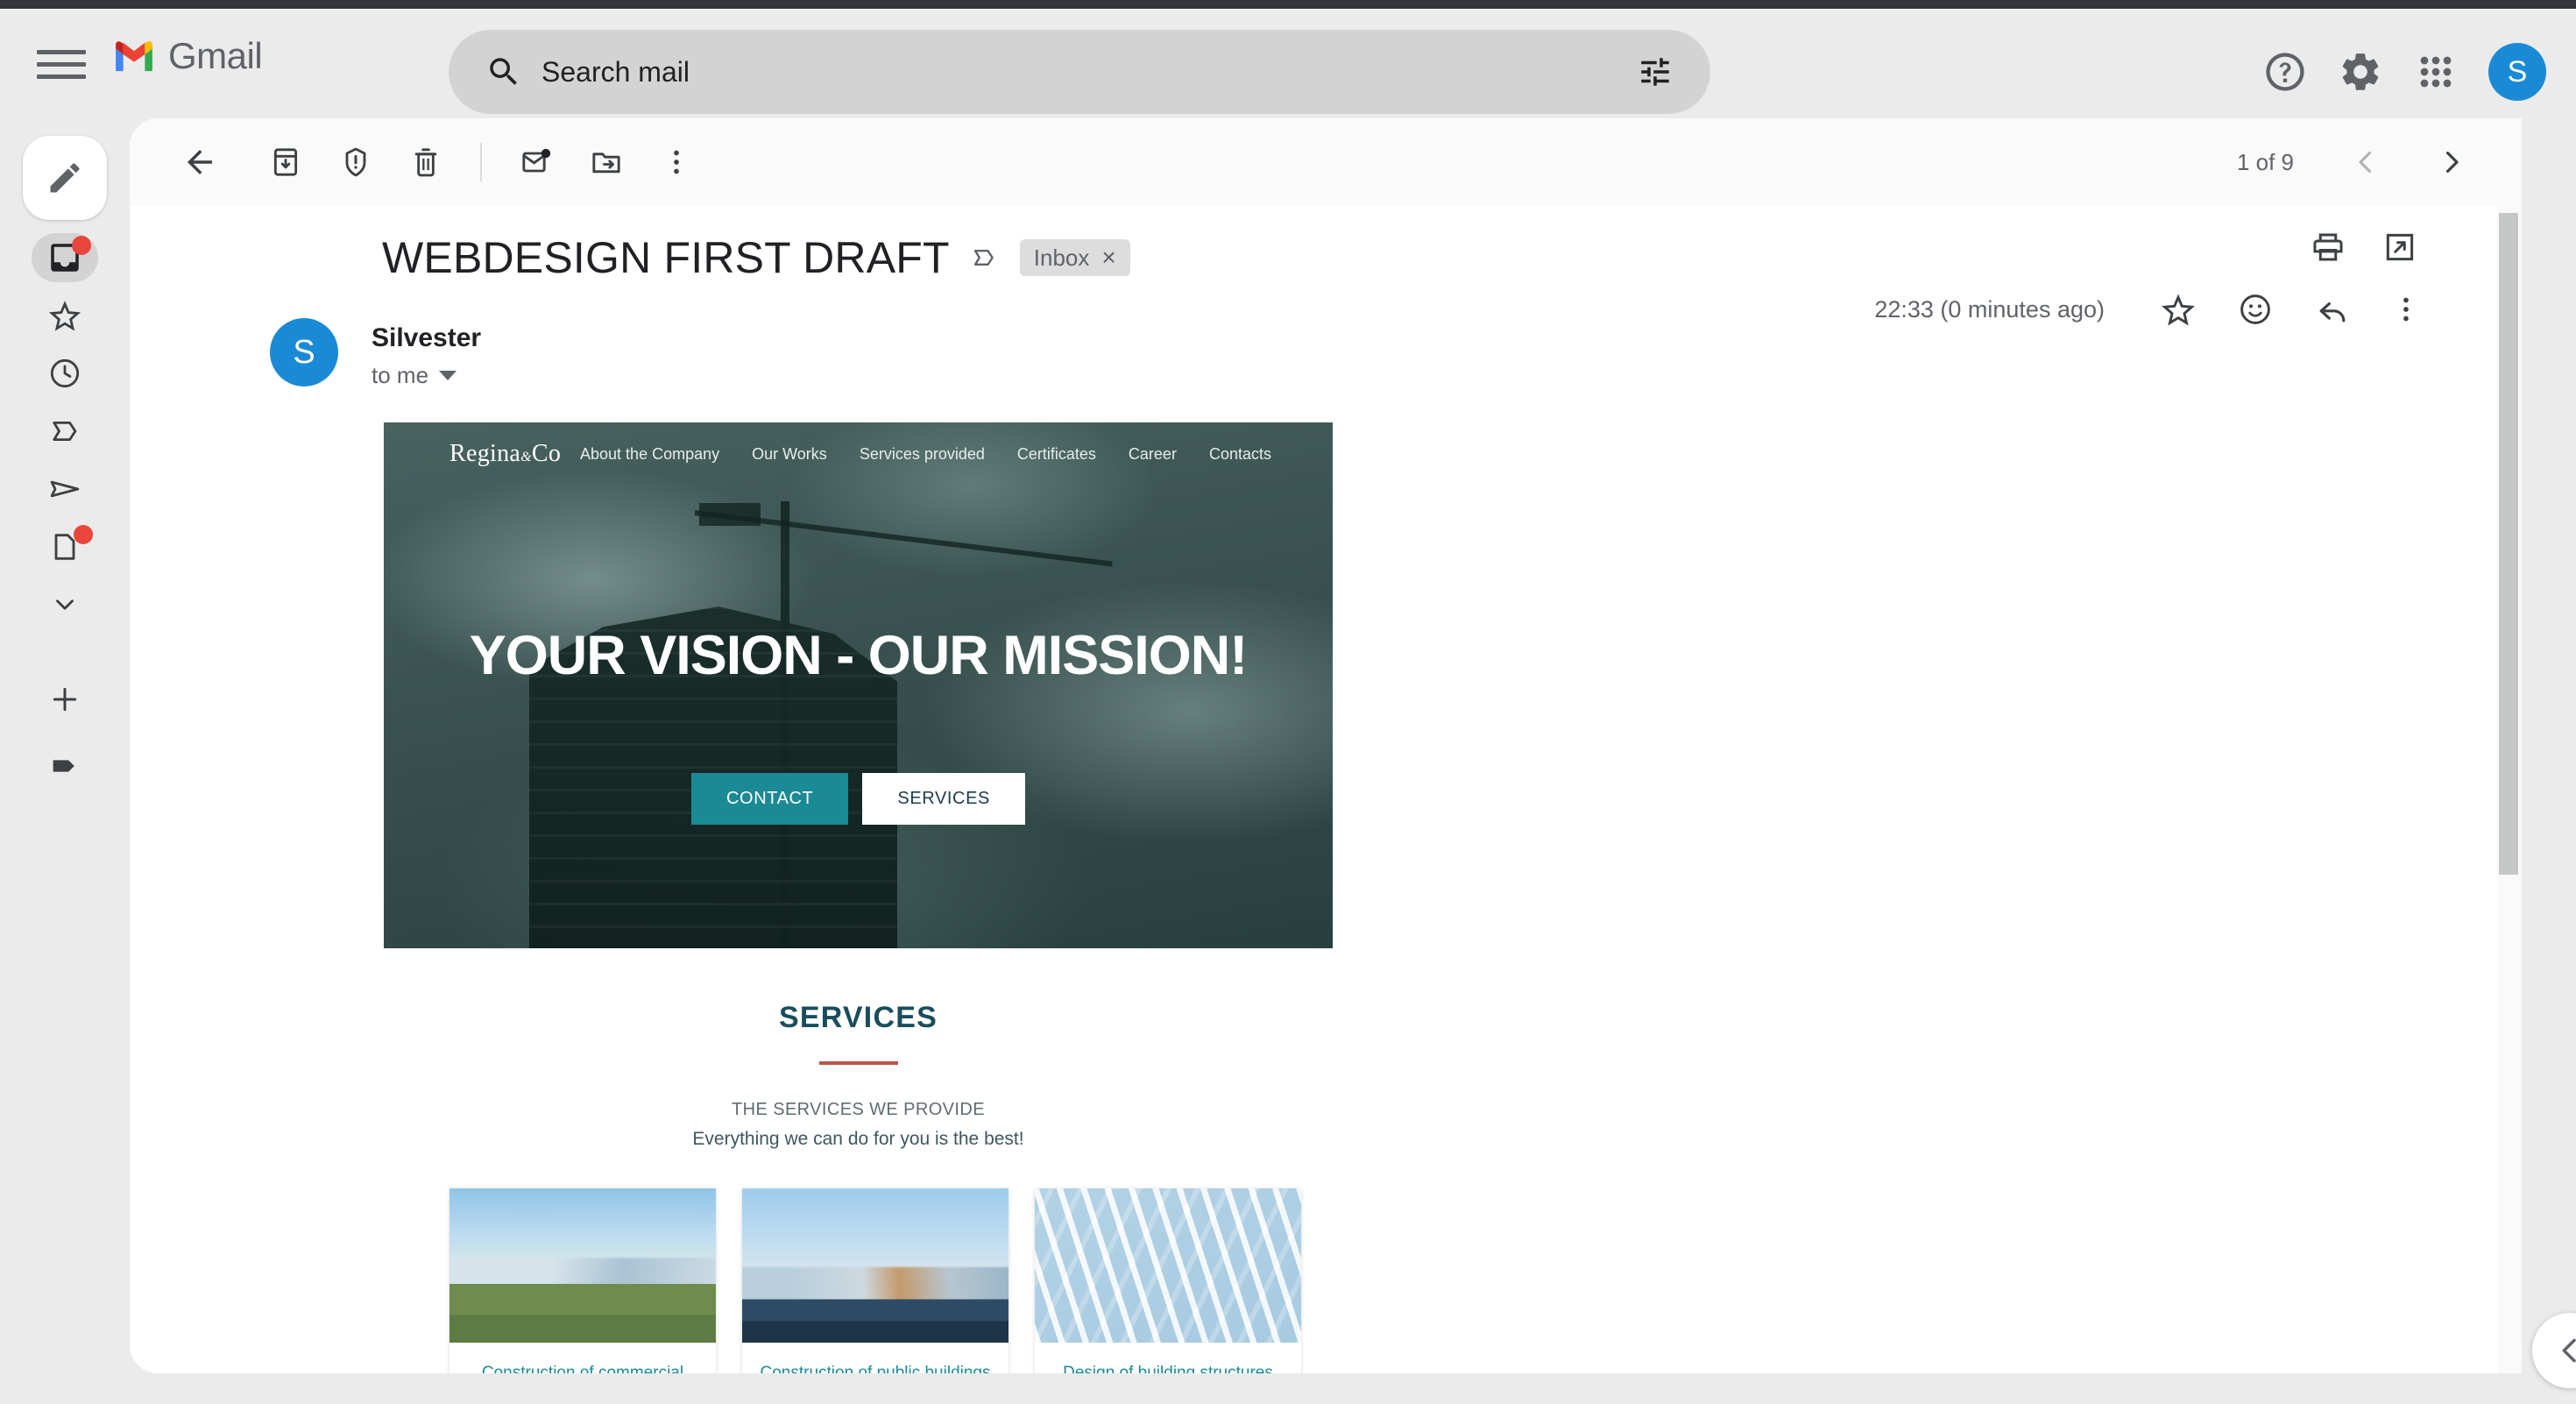 The height and width of the screenshot is (1404, 2576). Describe the element at coordinates (2285, 72) in the screenshot. I see `help-icon` at that location.